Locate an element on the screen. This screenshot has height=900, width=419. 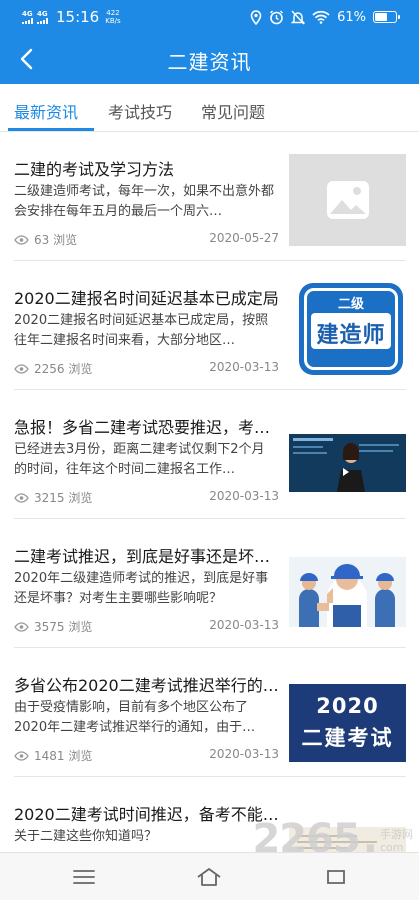
tab-bar: 最新资讯 考试技巧 常见问题 is located at coordinates (209, 108).